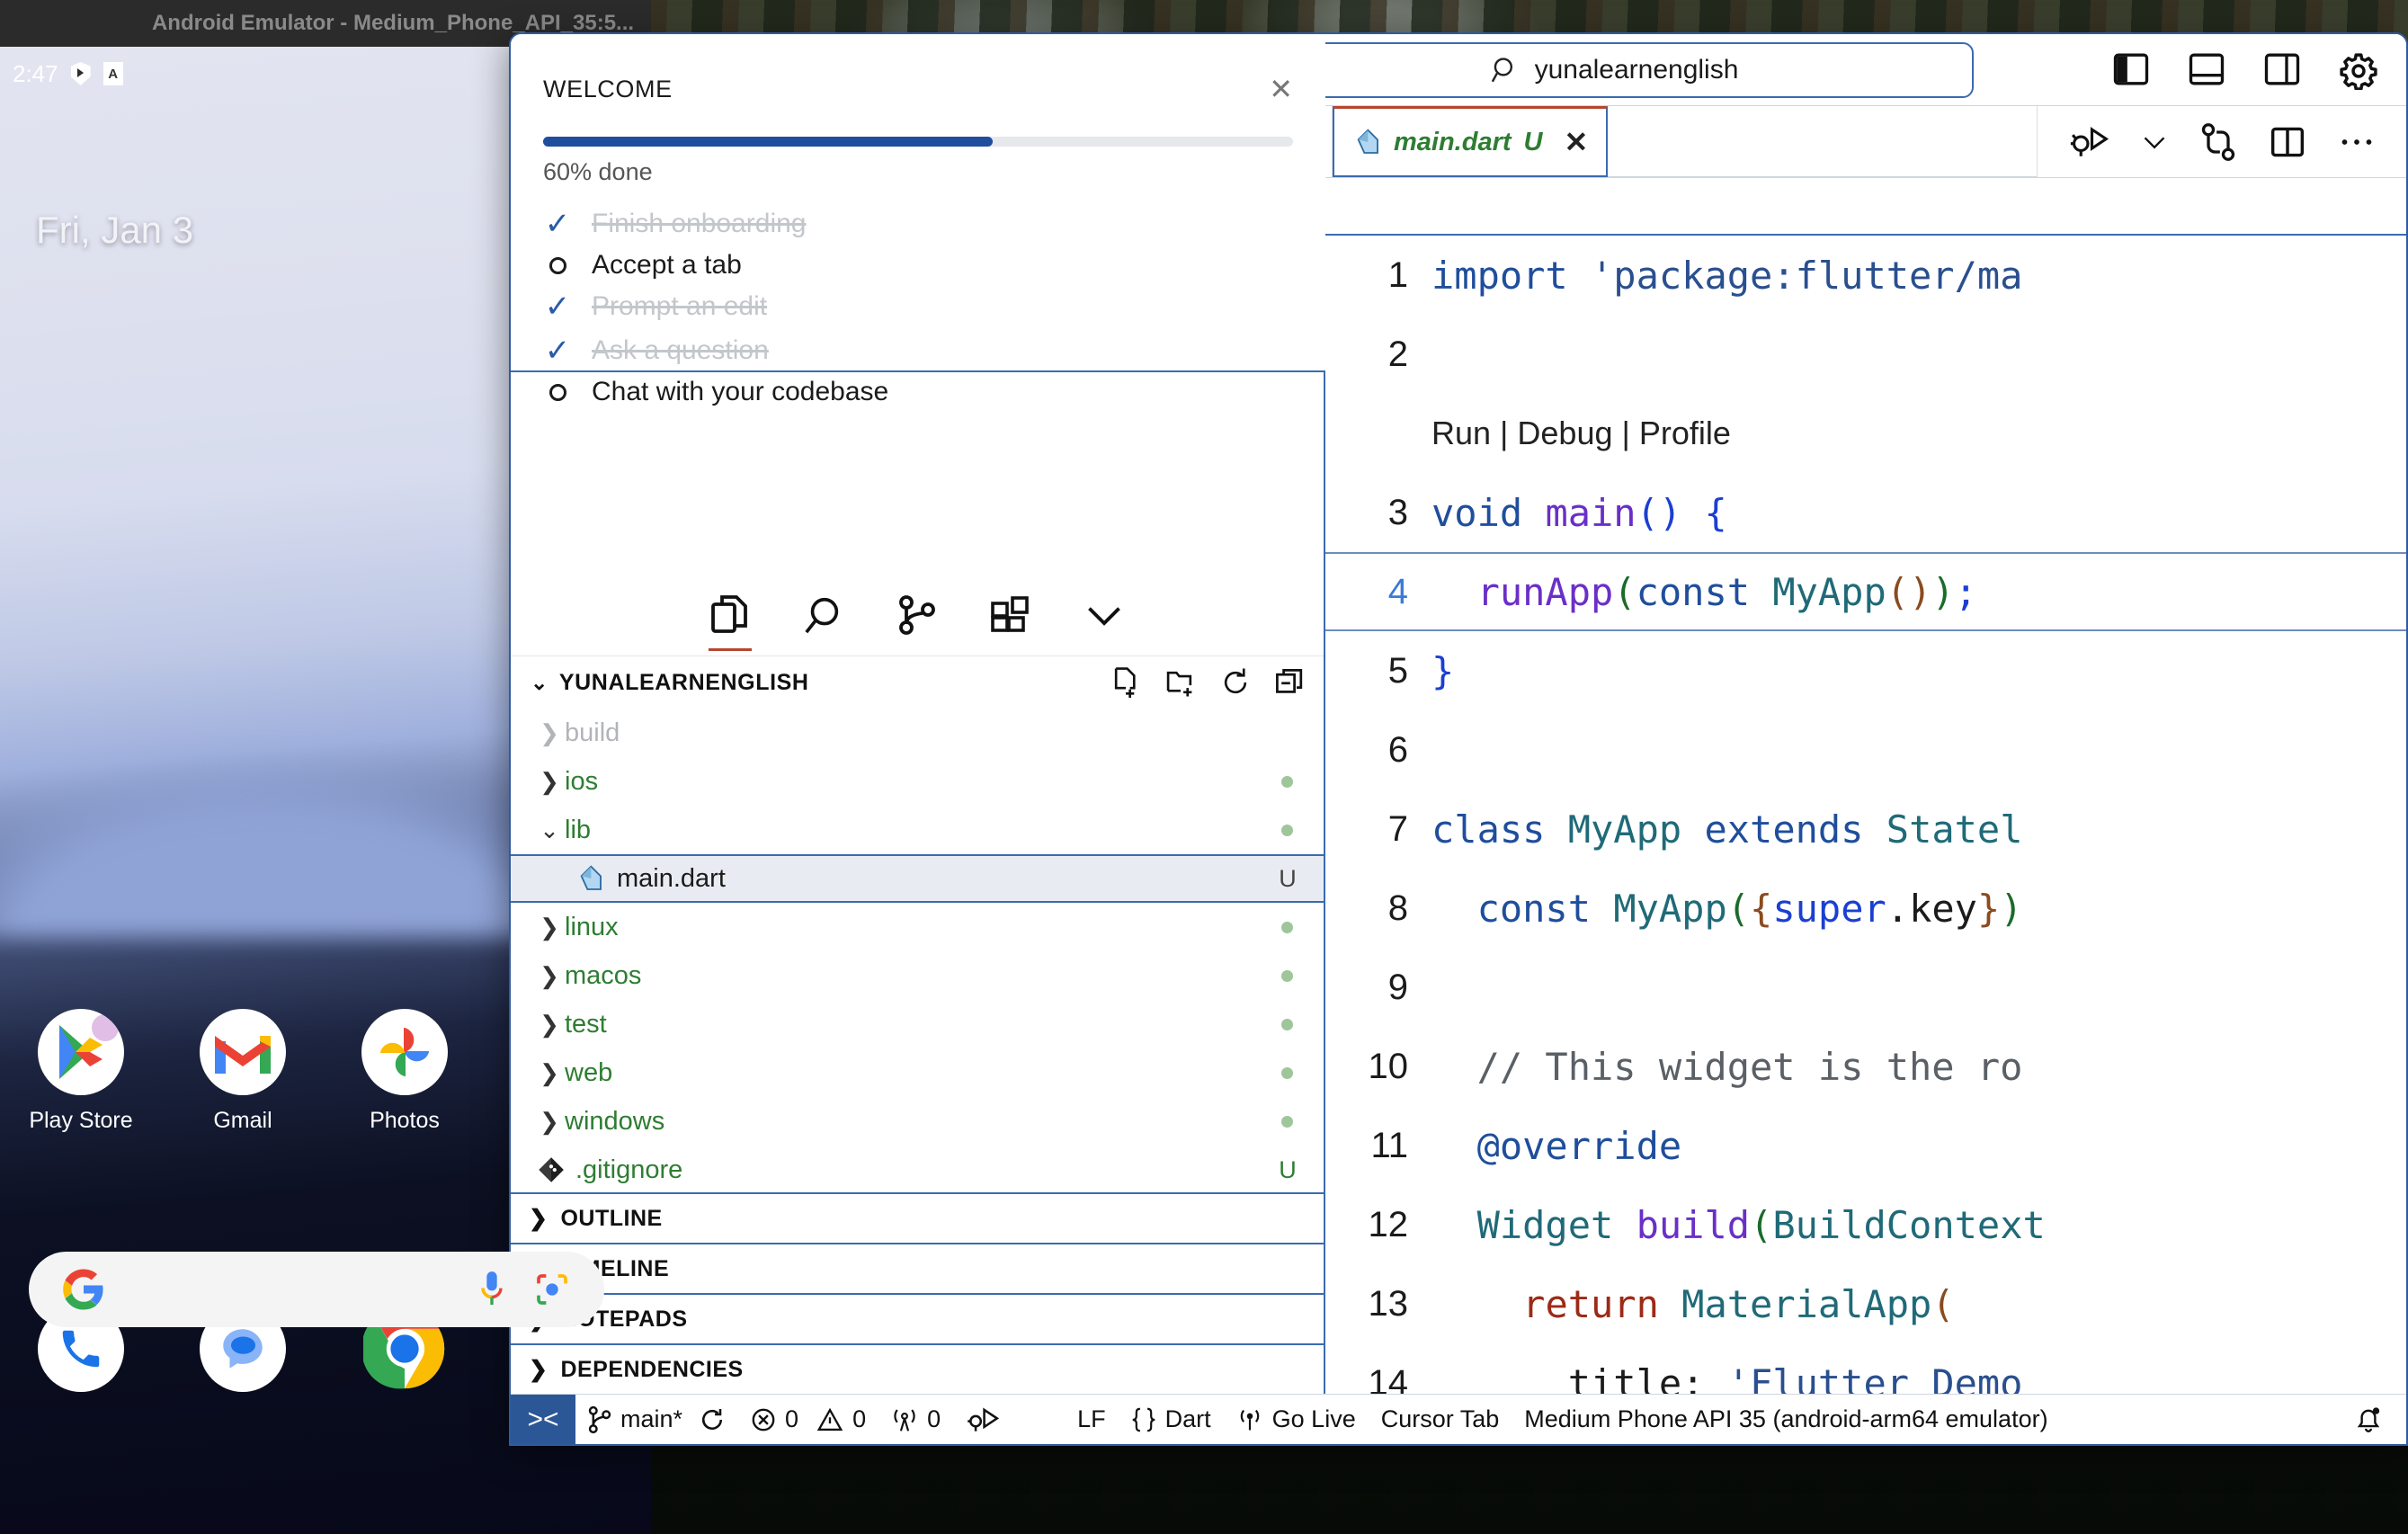 The height and width of the screenshot is (1534, 2408). Describe the element at coordinates (1289, 682) in the screenshot. I see `collapse-all-icon` at that location.